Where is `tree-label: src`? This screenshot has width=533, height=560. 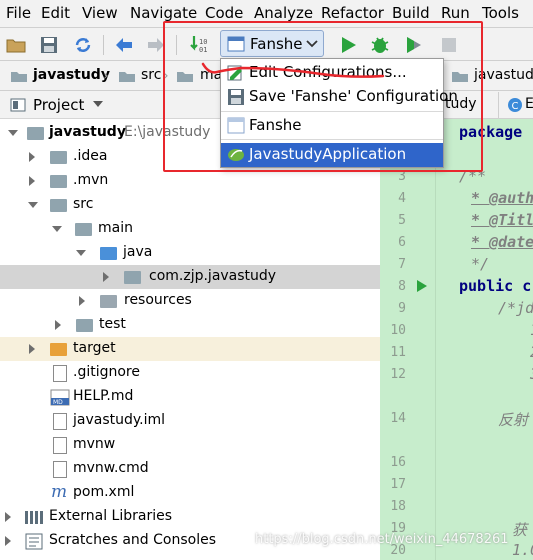
tree-label: src is located at coordinates (83, 204).